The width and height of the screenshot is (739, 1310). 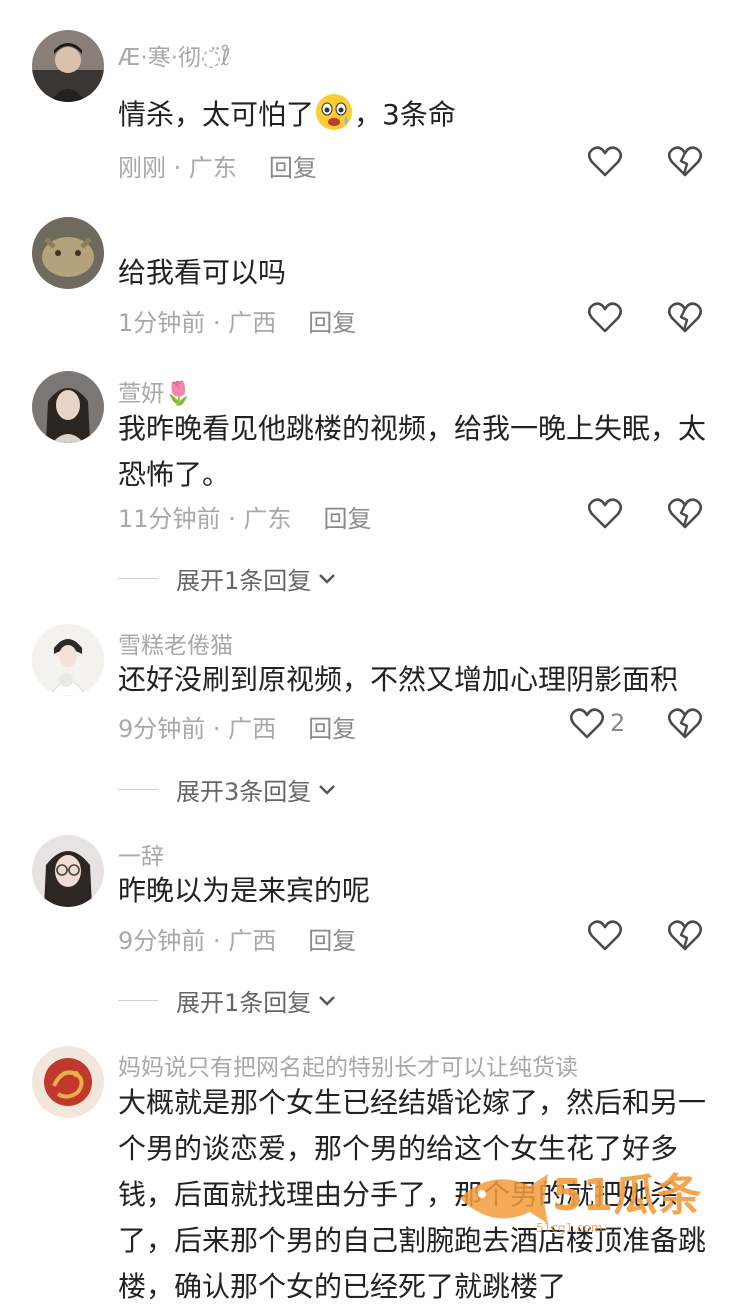 I want to click on comment-text: 给我看可以吗, so click(x=202, y=272).